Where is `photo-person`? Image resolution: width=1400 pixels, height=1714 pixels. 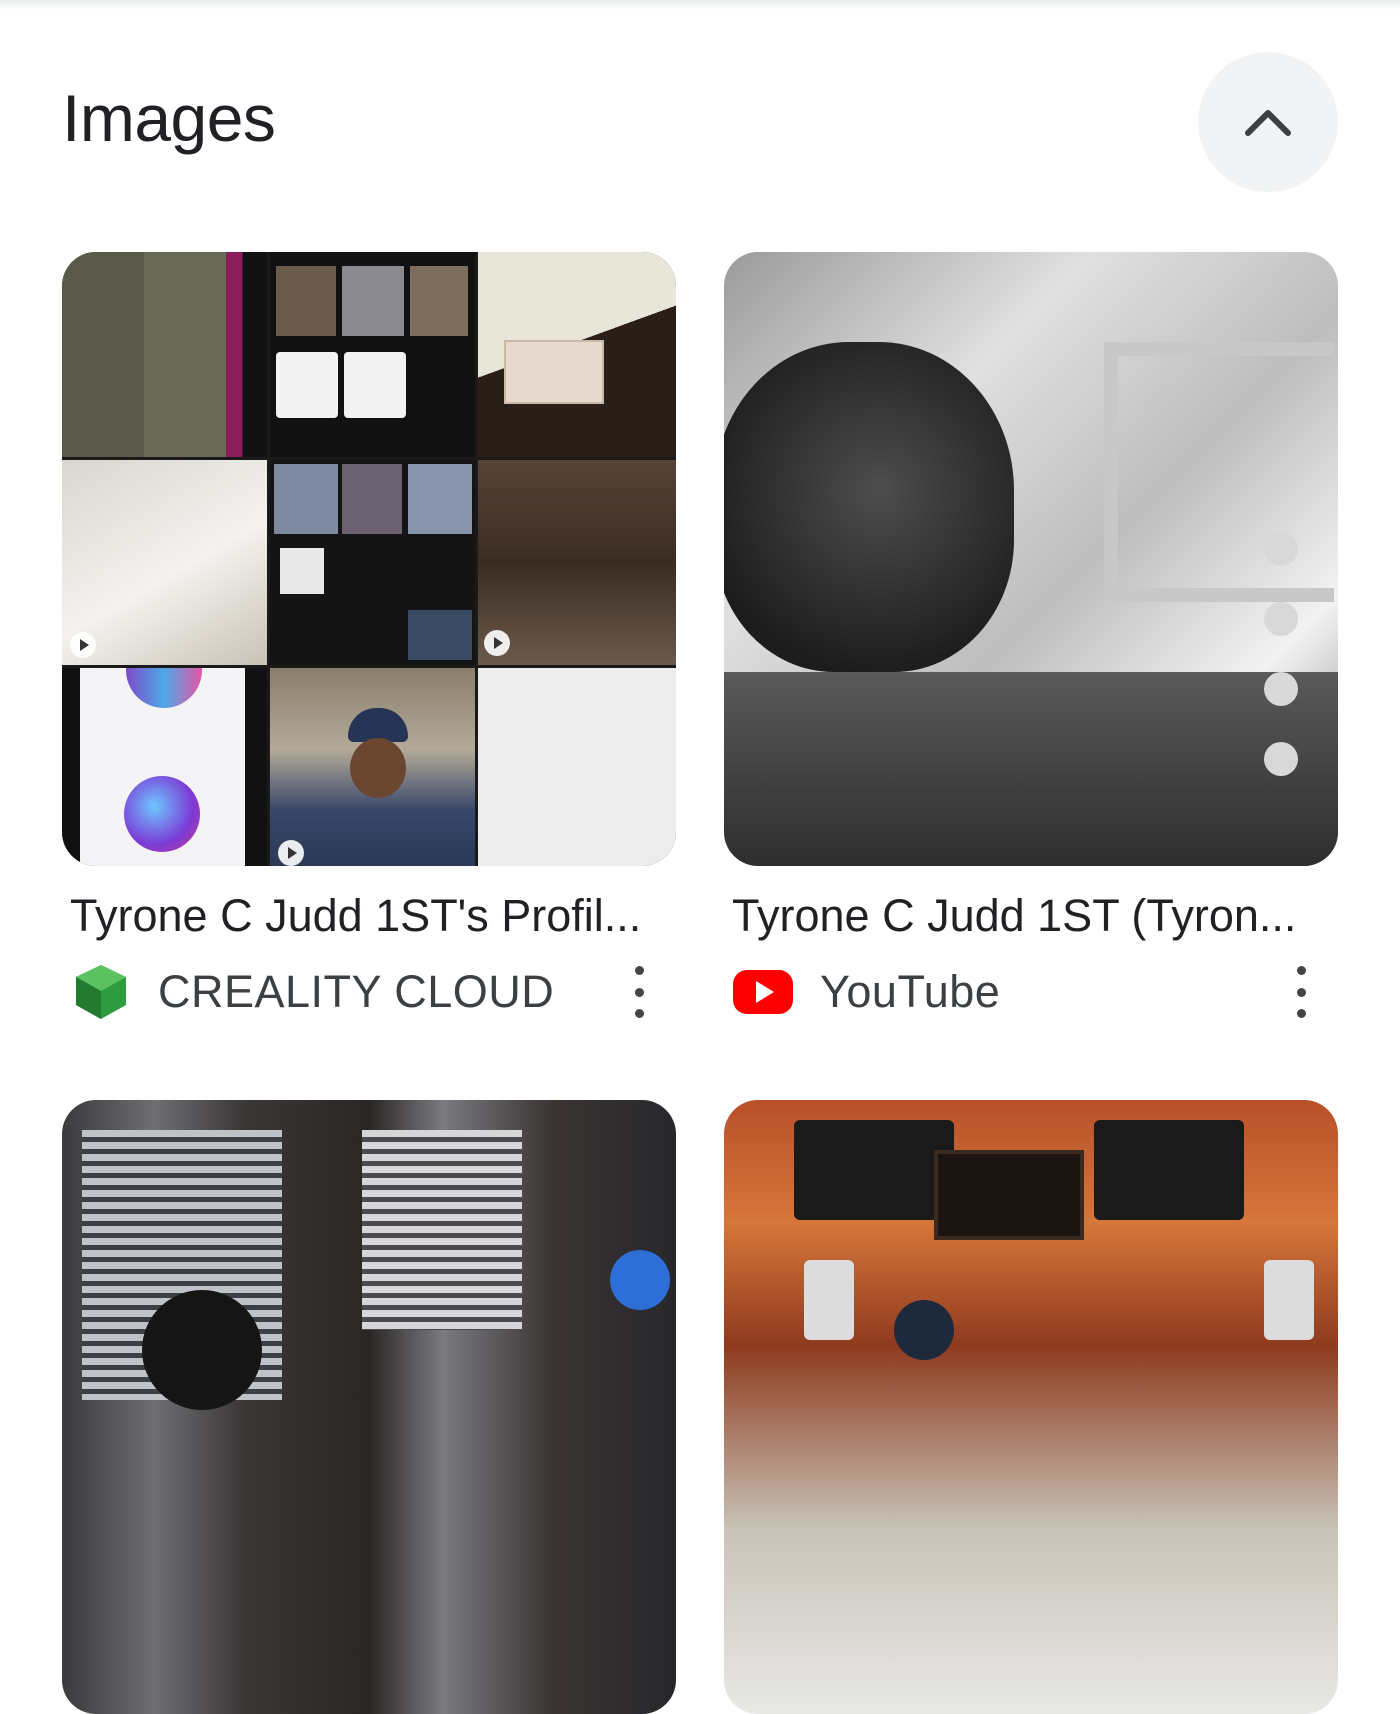
photo-person is located at coordinates (869, 507).